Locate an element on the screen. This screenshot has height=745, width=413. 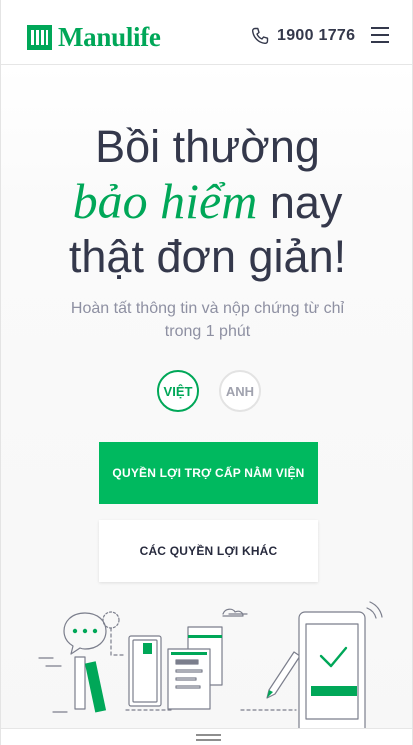
bottom-drawer-bar is located at coordinates (206, 736).